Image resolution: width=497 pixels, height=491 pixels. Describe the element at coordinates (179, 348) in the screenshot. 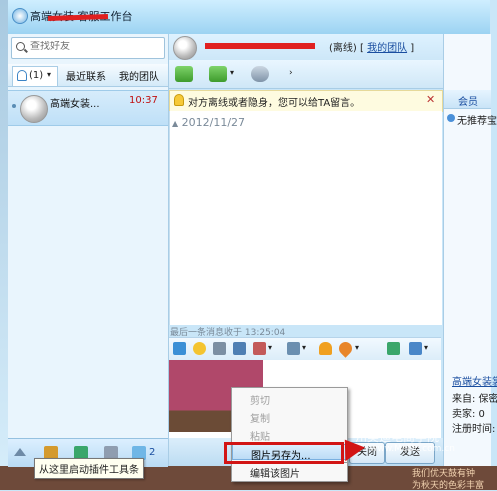

I see `font-icon` at that location.